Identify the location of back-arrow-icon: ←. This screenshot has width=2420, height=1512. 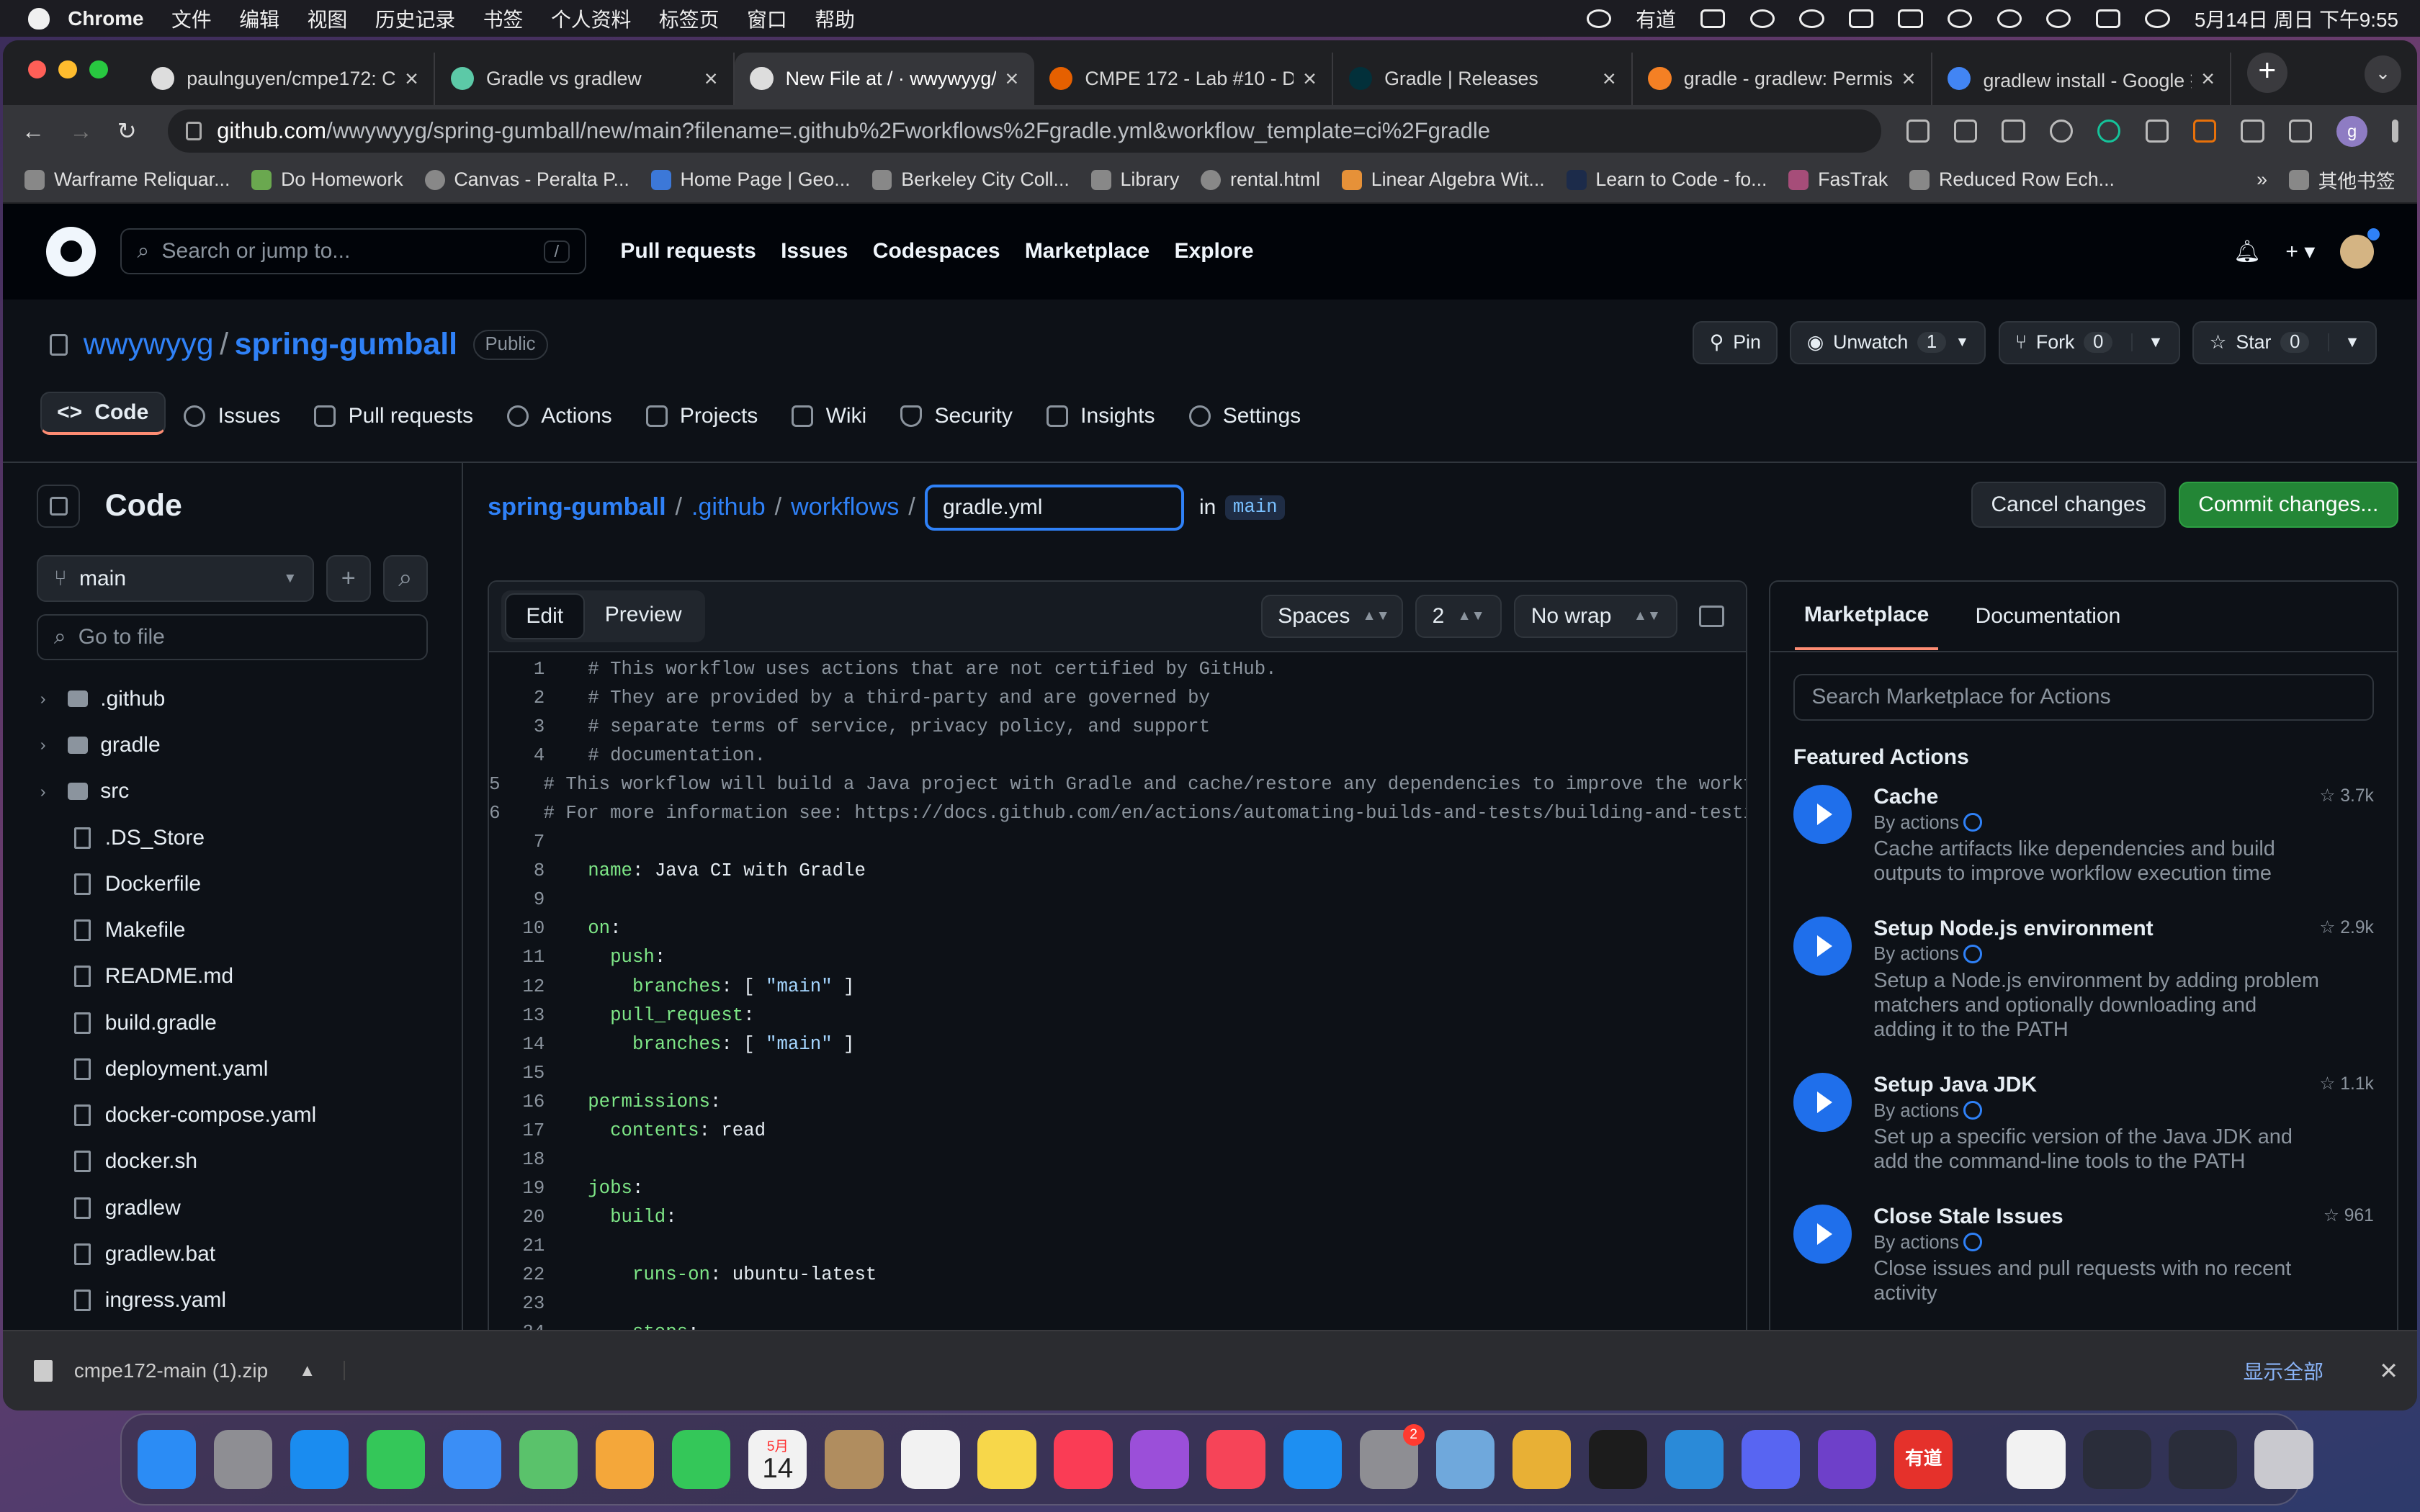
(33, 131).